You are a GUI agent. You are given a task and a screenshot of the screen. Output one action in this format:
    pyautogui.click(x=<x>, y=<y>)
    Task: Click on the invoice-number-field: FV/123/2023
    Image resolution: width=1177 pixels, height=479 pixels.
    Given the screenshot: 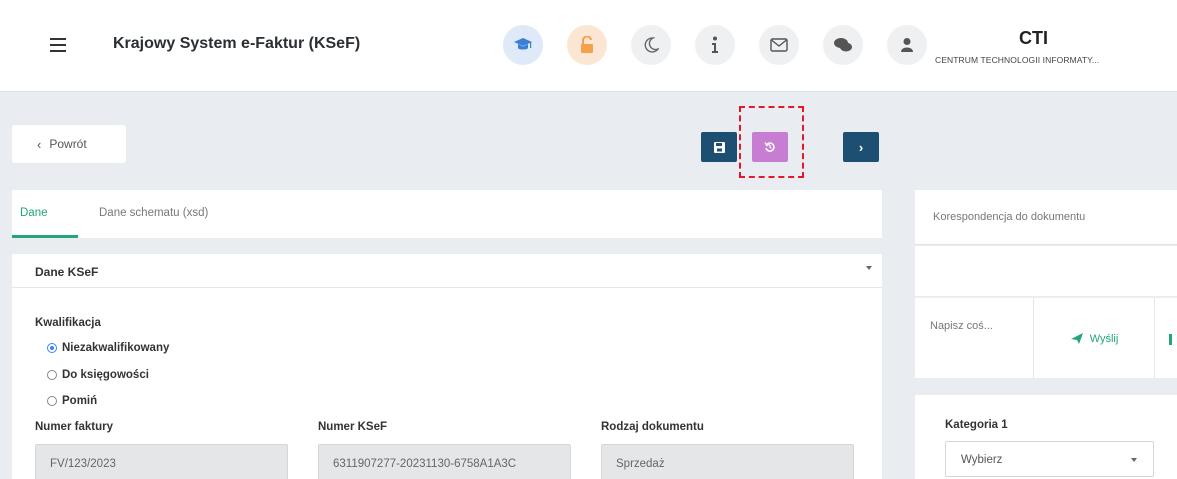 What is the action you would take?
    pyautogui.click(x=161, y=461)
    